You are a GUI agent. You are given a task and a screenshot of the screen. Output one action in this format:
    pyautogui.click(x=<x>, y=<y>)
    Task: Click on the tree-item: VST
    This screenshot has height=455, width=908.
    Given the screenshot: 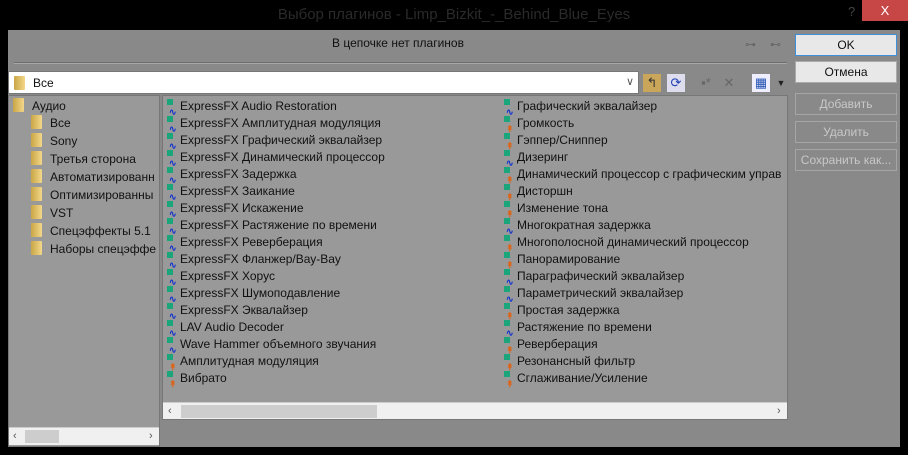 What is the action you would take?
    pyautogui.click(x=52, y=213)
    